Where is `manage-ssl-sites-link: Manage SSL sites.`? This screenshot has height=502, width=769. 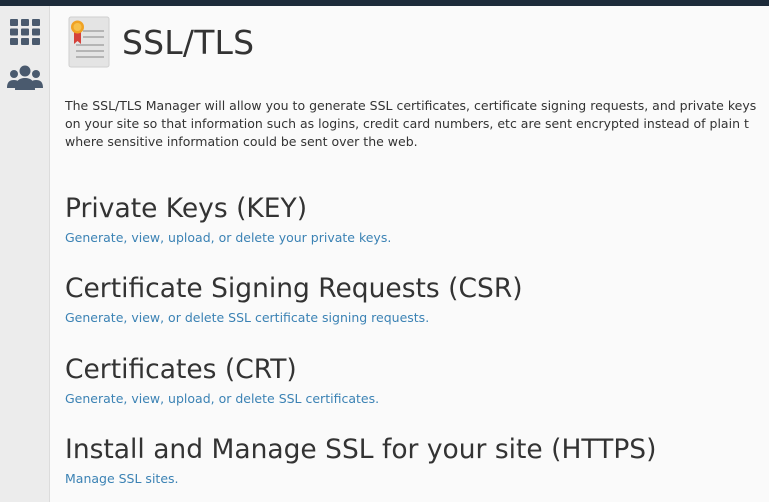 manage-ssl-sites-link: Manage SSL sites. is located at coordinates (360, 479).